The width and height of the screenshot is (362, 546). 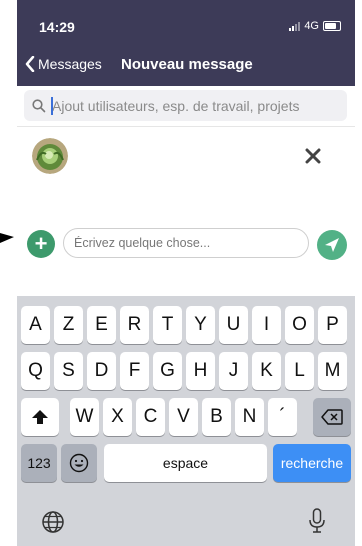 I want to click on back-label: Messages, so click(x=70, y=64).